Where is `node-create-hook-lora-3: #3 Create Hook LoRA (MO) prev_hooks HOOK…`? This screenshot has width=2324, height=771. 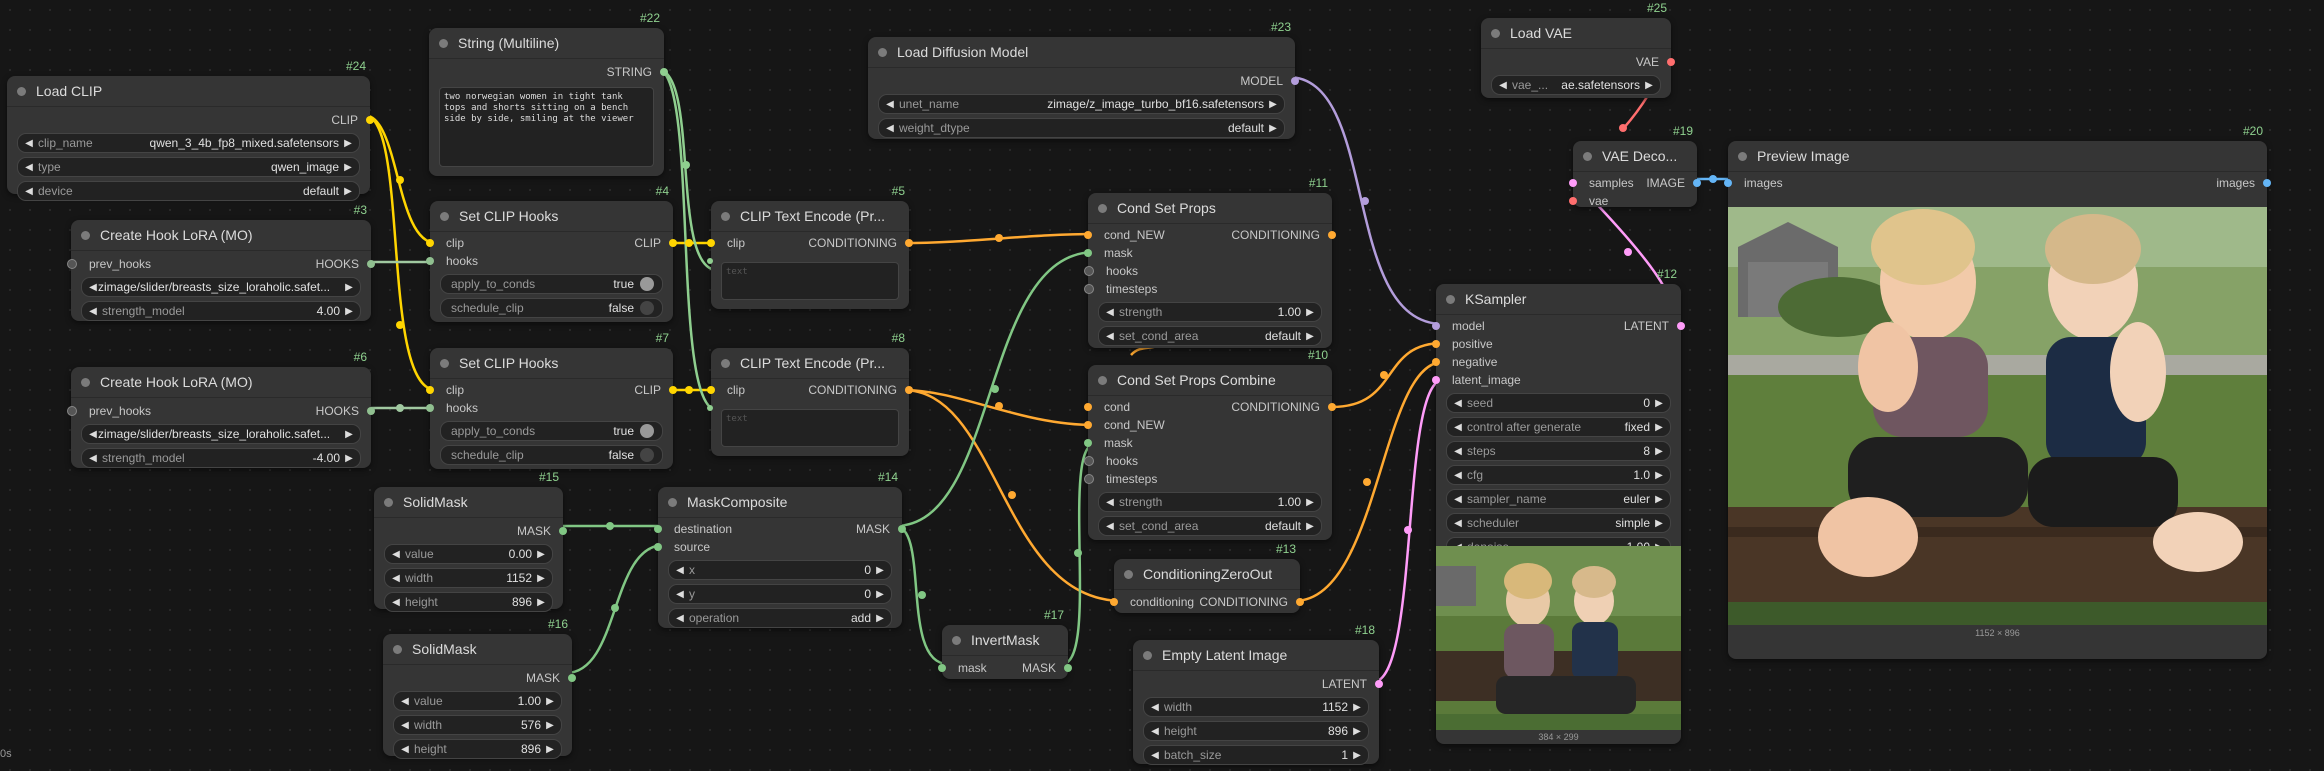
node-create-hook-lora-3: #3 Create Hook LoRA (MO) prev_hooks HOOK… is located at coordinates (221, 262).